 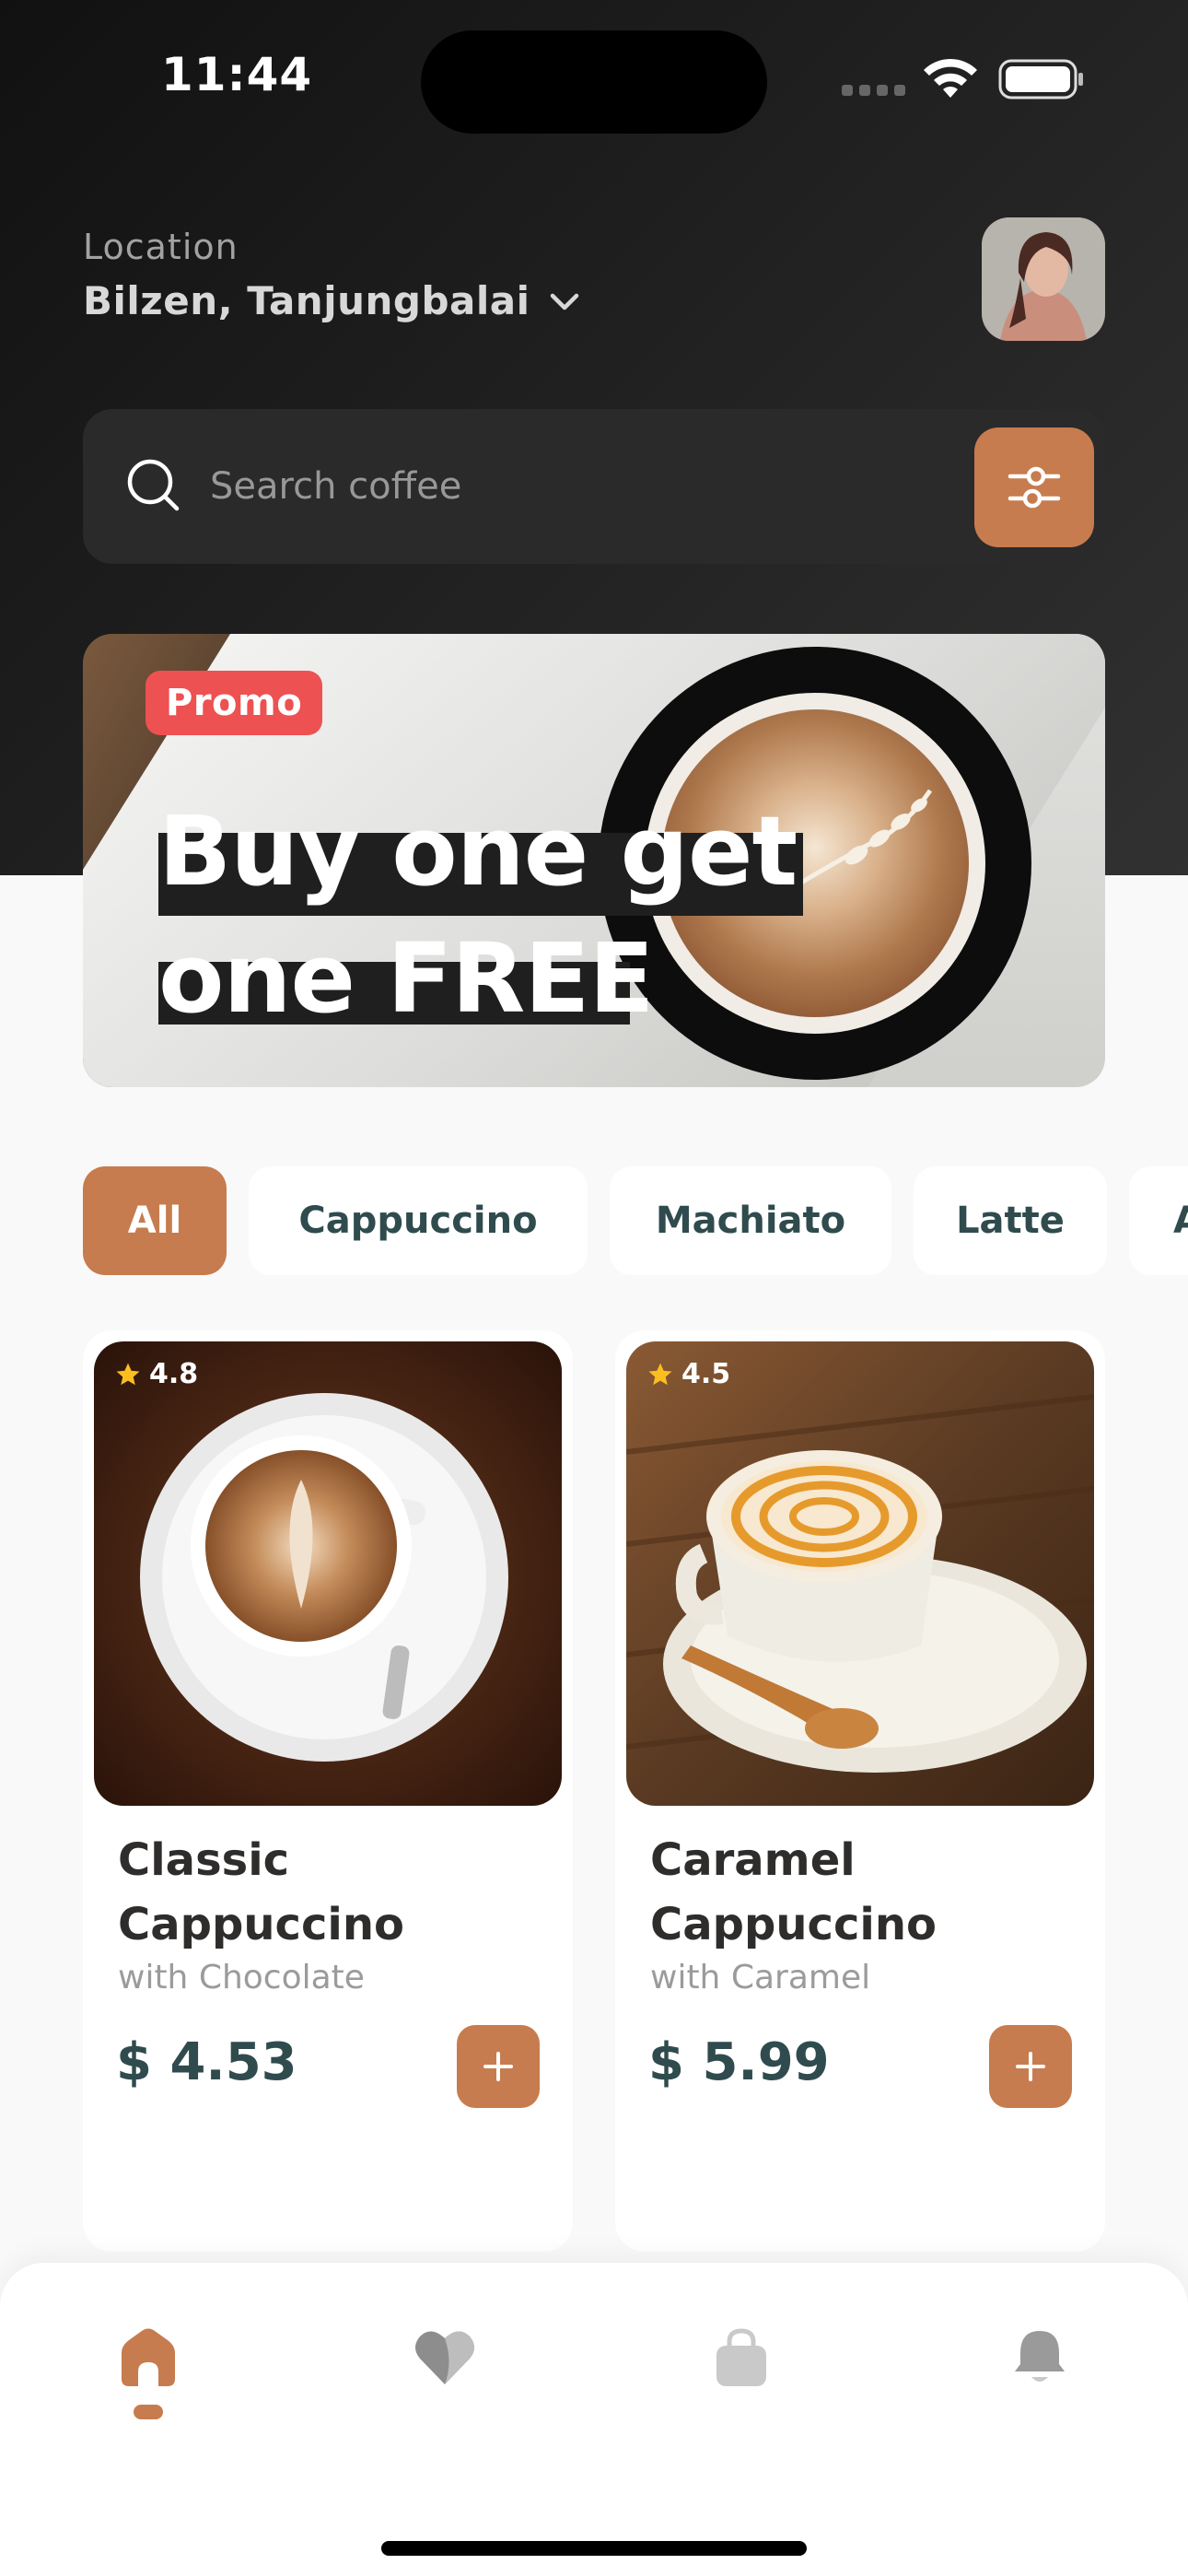 I want to click on battery-icon, so click(x=1040, y=79).